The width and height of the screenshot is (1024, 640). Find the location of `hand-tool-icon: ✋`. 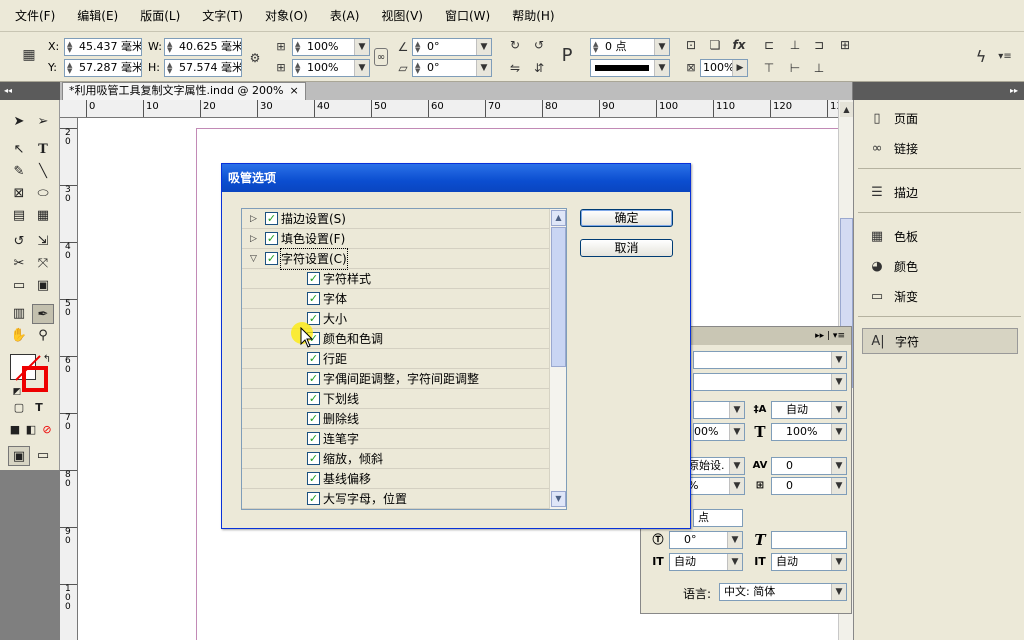

hand-tool-icon: ✋ is located at coordinates (19, 336).